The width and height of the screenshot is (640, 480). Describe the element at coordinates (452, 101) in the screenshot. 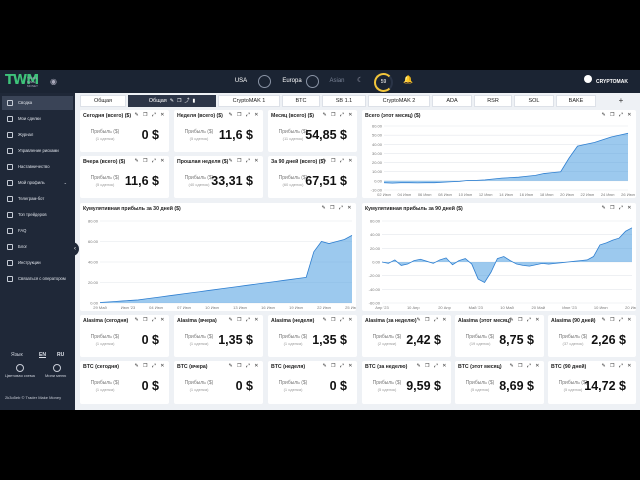

I see `tab-ada: ADA` at that location.